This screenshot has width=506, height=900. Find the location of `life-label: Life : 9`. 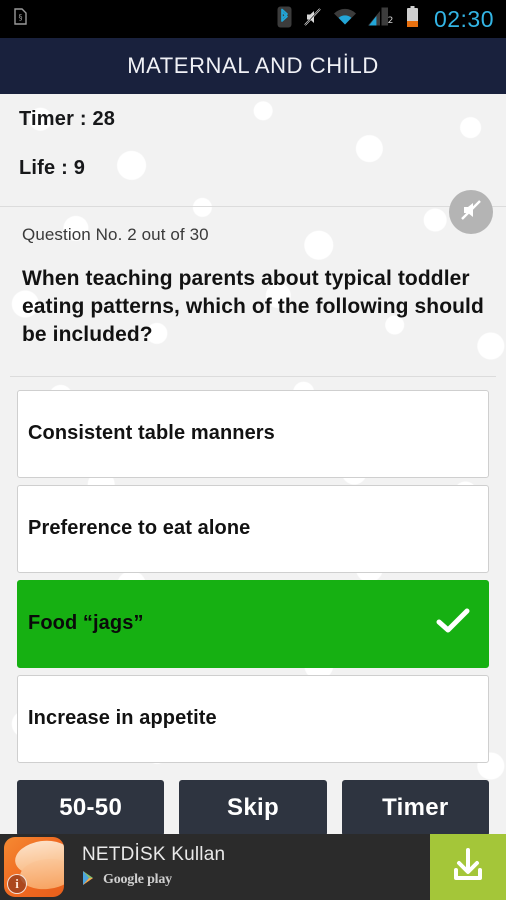

life-label: Life : 9 is located at coordinates (52, 168).